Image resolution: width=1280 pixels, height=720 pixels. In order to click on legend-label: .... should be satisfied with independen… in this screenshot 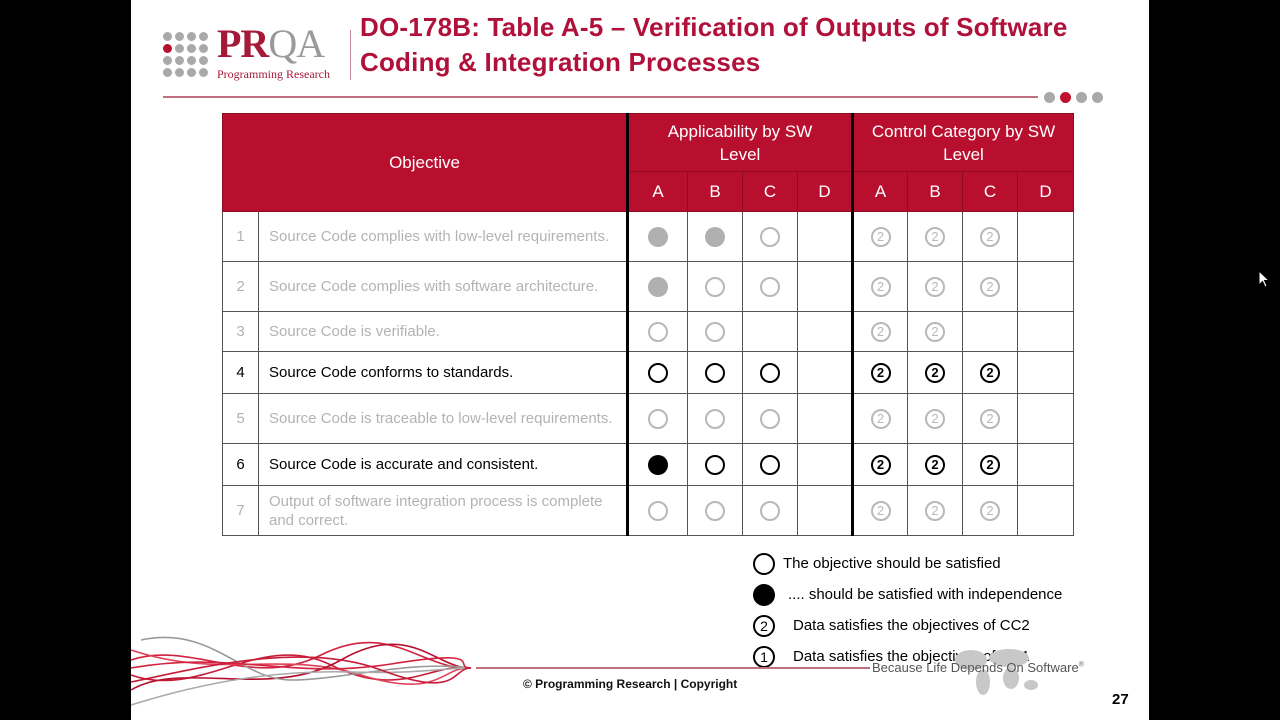, I will do `click(925, 594)`.